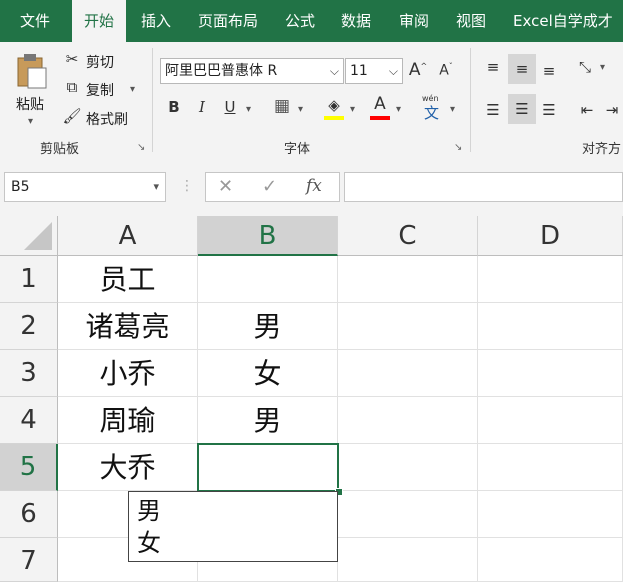 The height and width of the screenshot is (585, 623). What do you see at coordinates (72, 59) in the screenshot?
I see `scissors-icon: ✂` at bounding box center [72, 59].